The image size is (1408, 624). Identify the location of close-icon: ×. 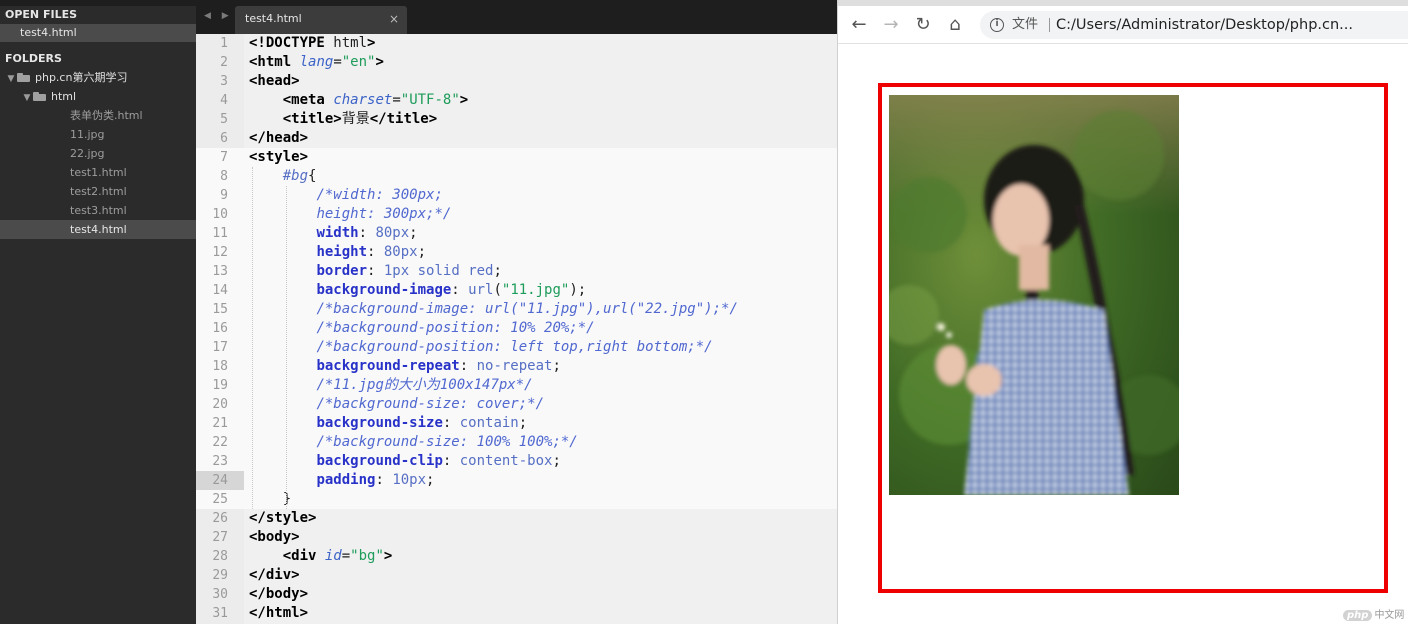
(394, 19).